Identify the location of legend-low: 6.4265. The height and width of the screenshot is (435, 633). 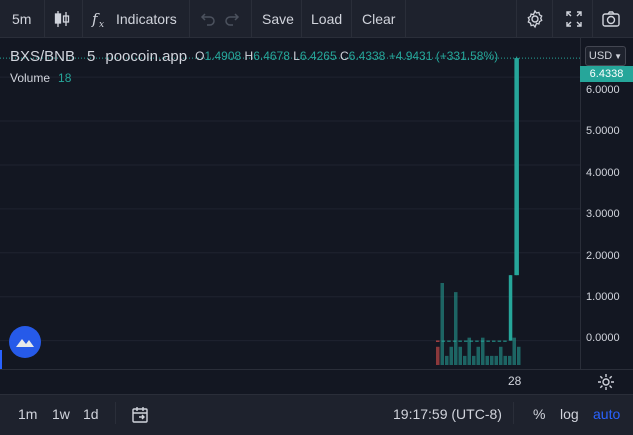
(318, 56).